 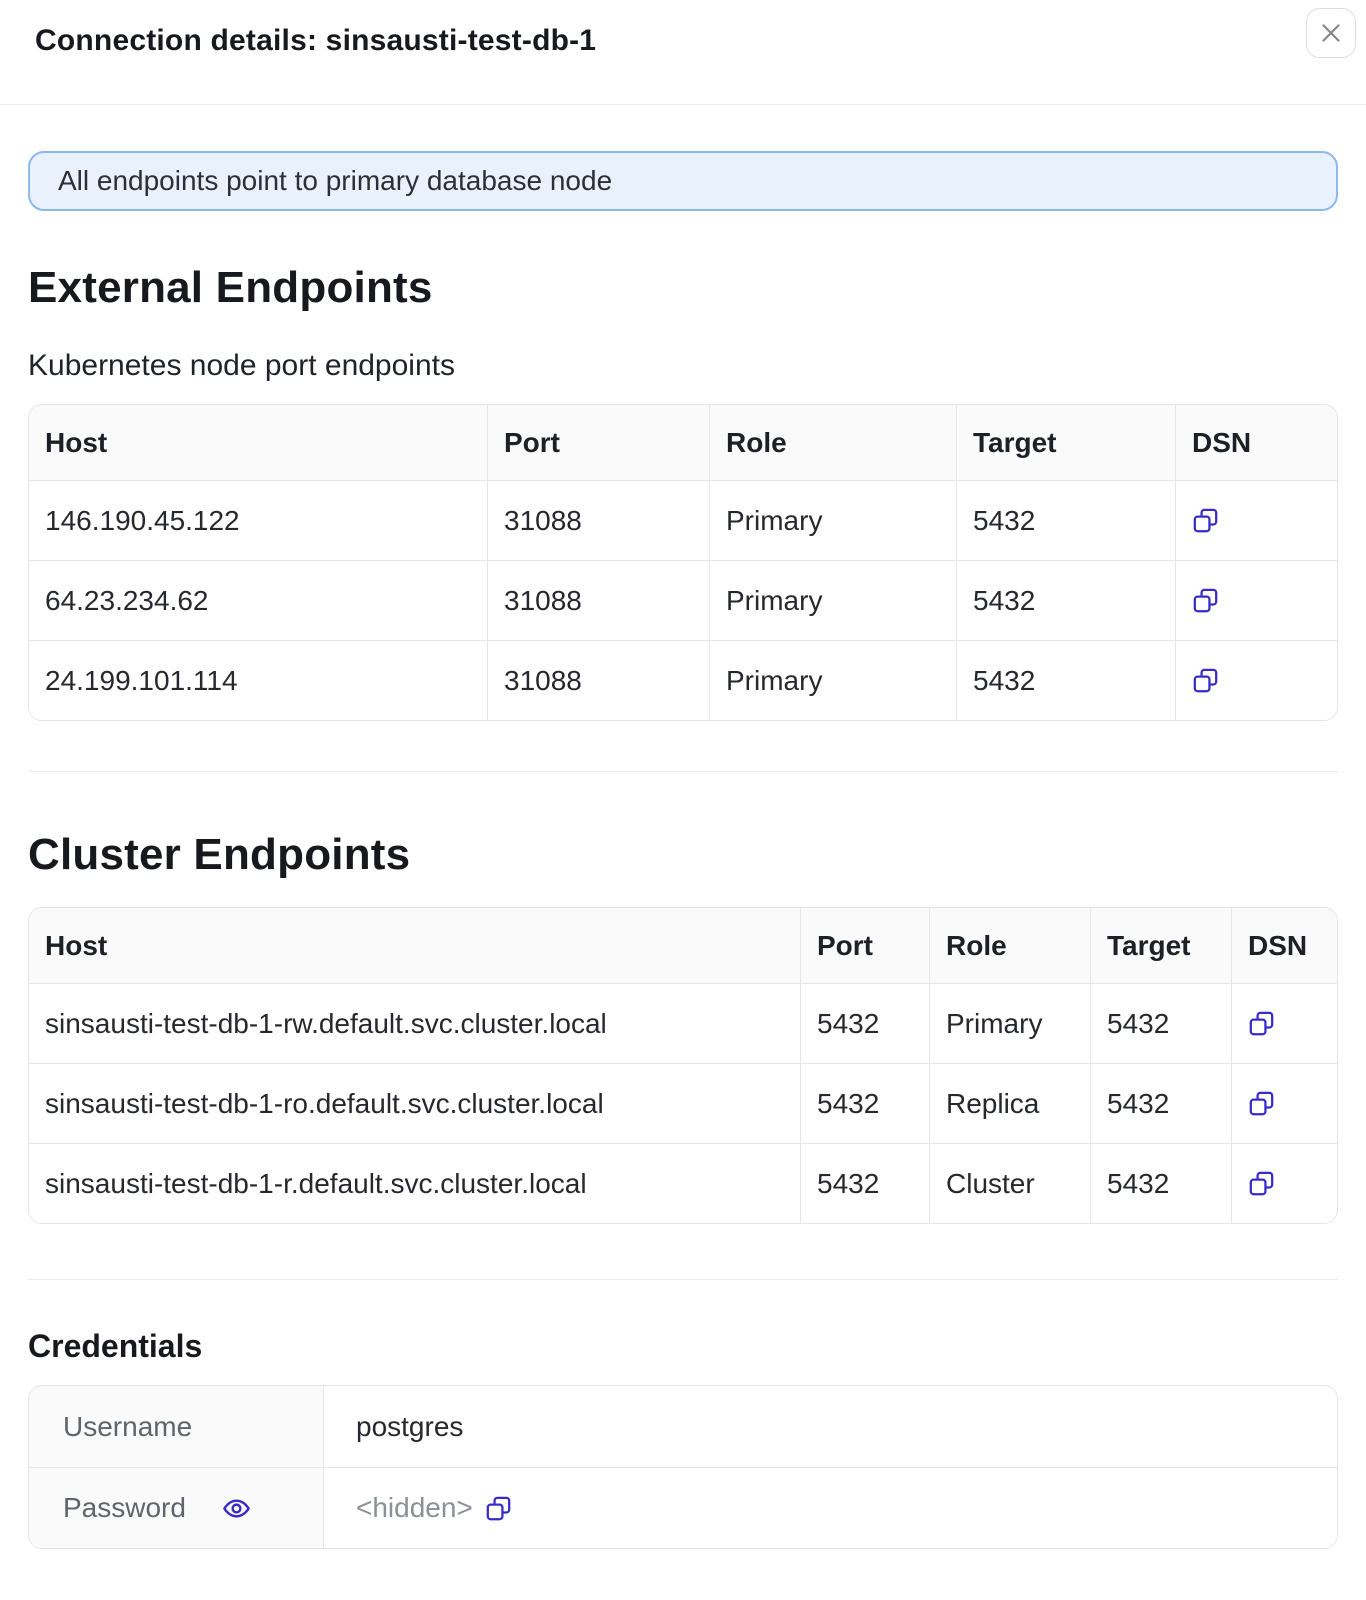 I want to click on password-label: Password, so click(x=176, y=1507).